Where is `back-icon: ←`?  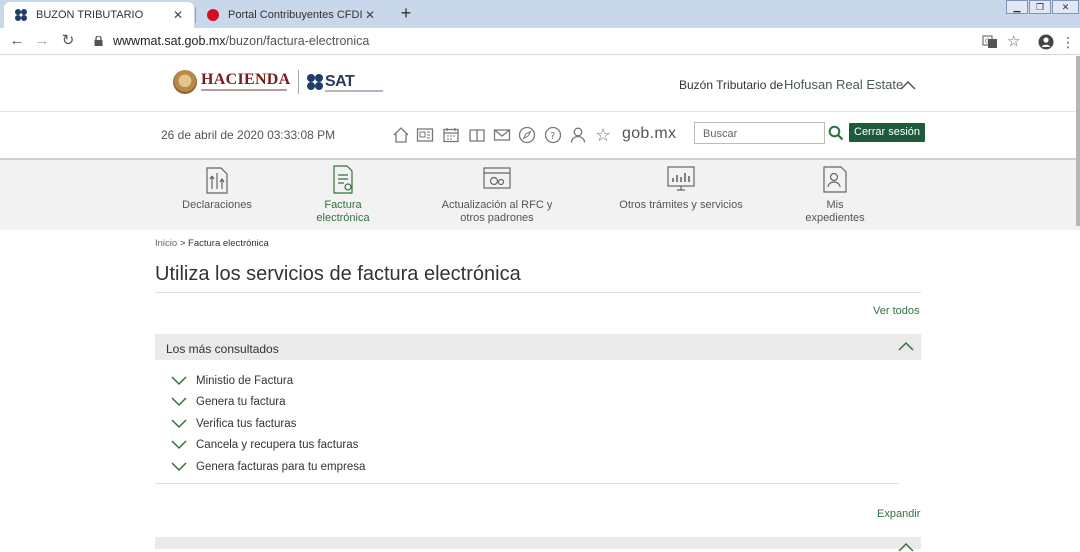
back-icon: ← is located at coordinates (17, 41).